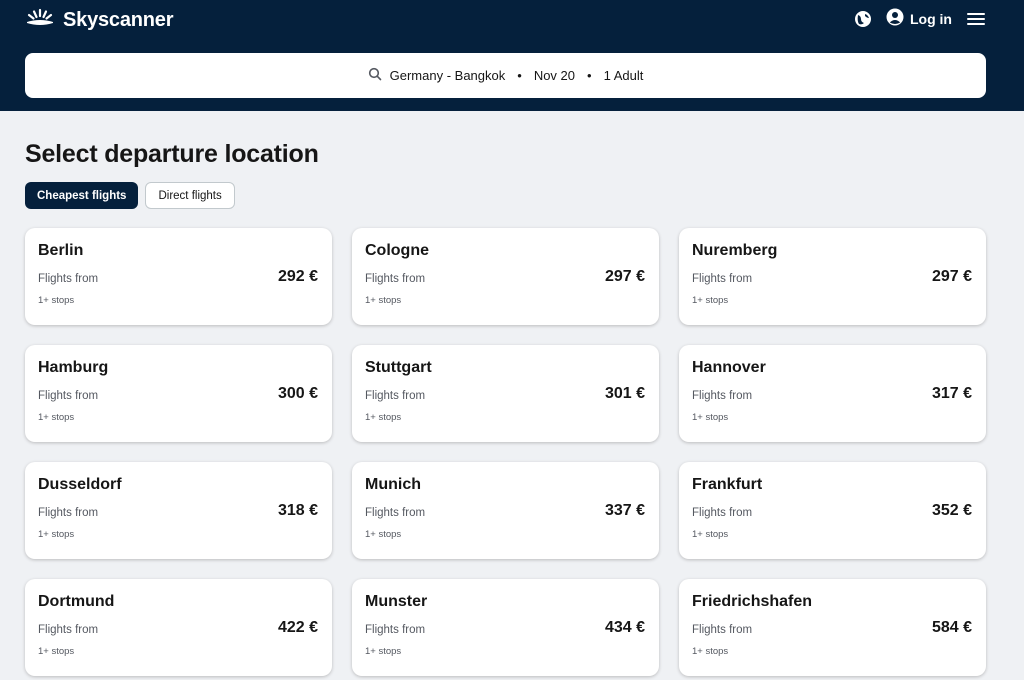  Describe the element at coordinates (178, 393) in the screenshot. I see `location-card: Hamburg Flights from 1+ stops 300 €` at that location.